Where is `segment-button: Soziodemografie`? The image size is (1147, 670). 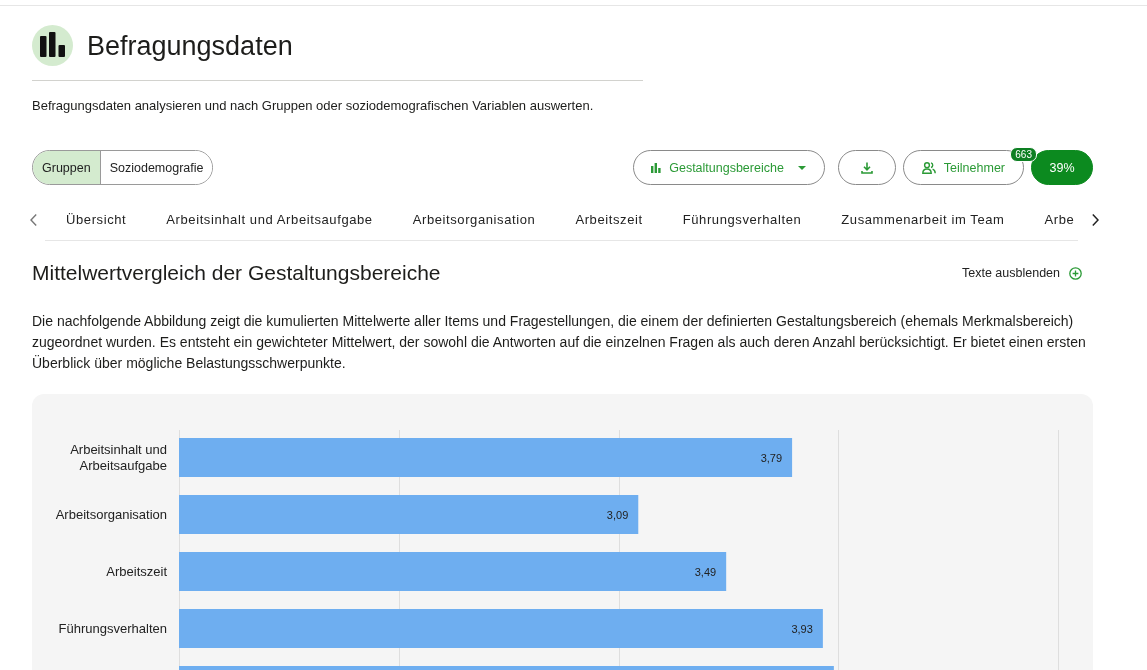 segment-button: Soziodemografie is located at coordinates (156, 167).